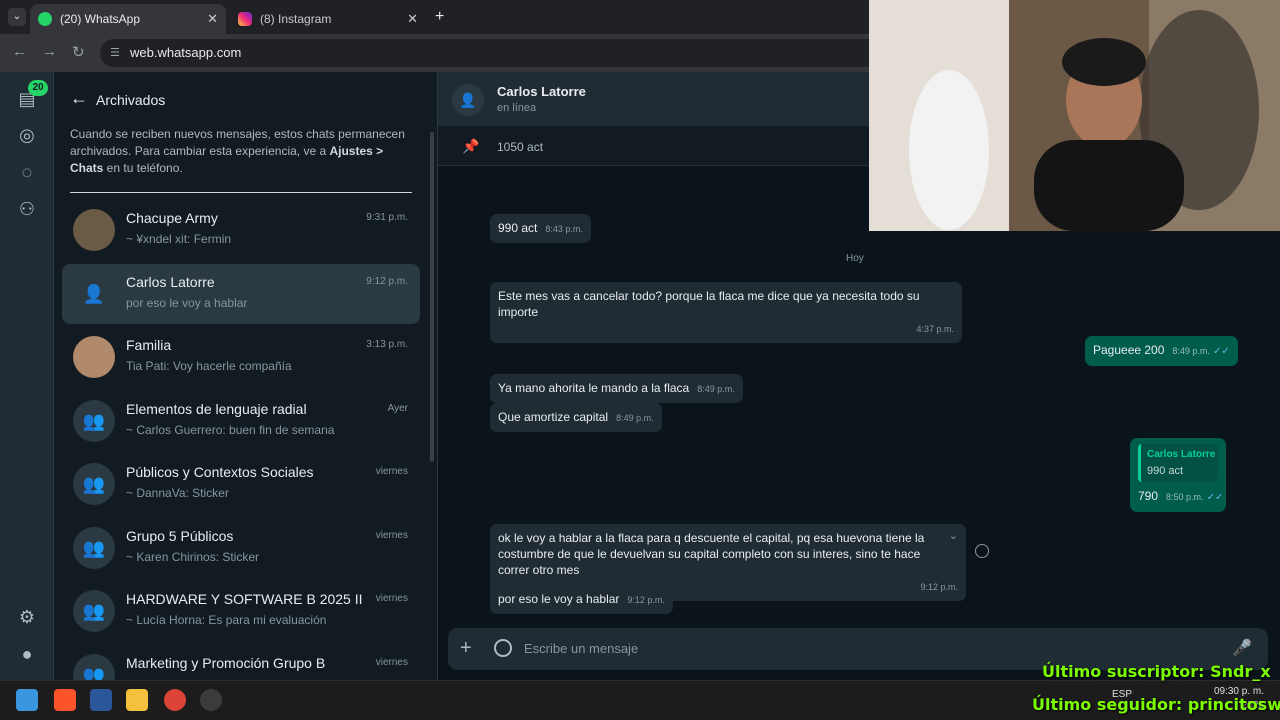  What do you see at coordinates (19, 51) in the screenshot?
I see `back-icon: ←` at bounding box center [19, 51].